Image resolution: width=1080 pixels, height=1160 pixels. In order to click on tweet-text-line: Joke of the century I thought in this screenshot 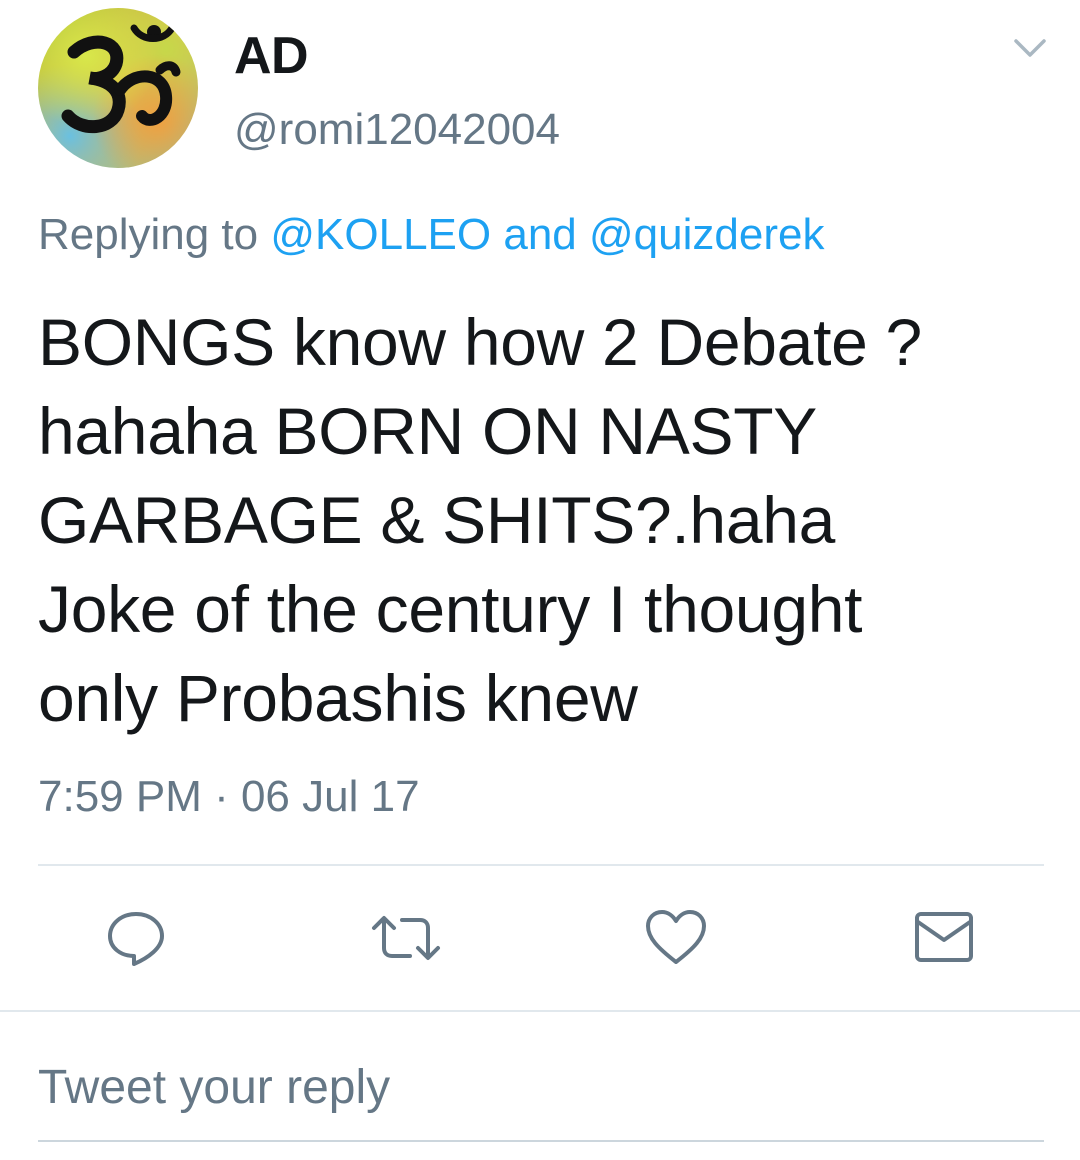, I will do `click(450, 609)`.